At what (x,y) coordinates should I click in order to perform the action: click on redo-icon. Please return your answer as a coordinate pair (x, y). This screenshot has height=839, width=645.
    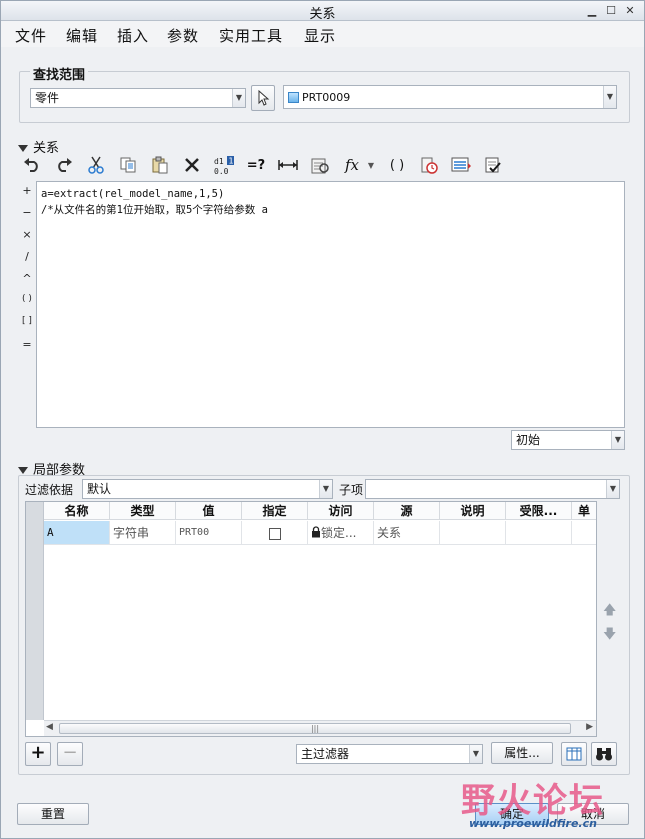
    Looking at the image, I should click on (64, 165).